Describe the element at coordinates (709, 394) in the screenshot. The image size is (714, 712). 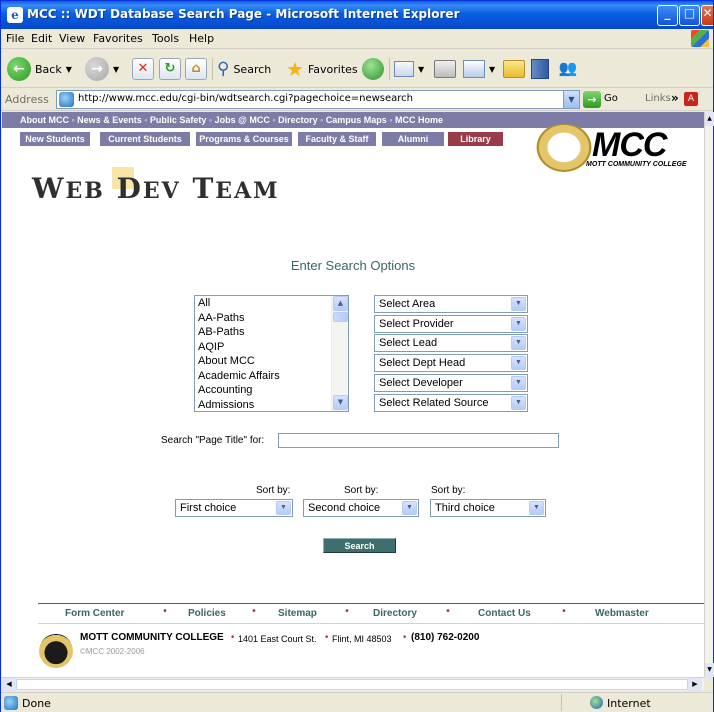
I see `page-vertical-scrollbar: ▲ ▼` at that location.